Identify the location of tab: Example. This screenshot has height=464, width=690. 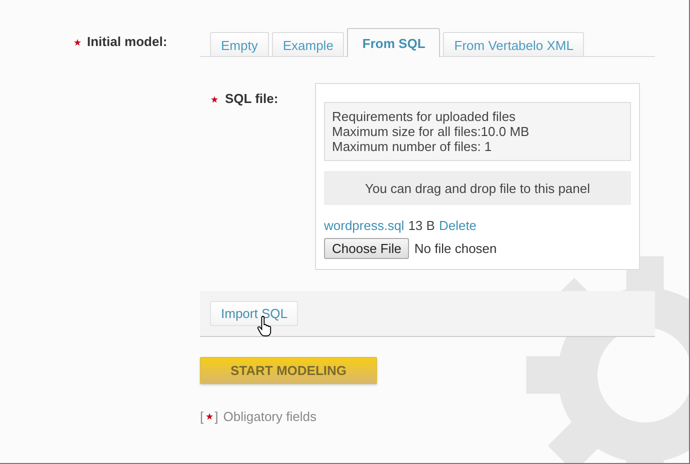
(308, 44).